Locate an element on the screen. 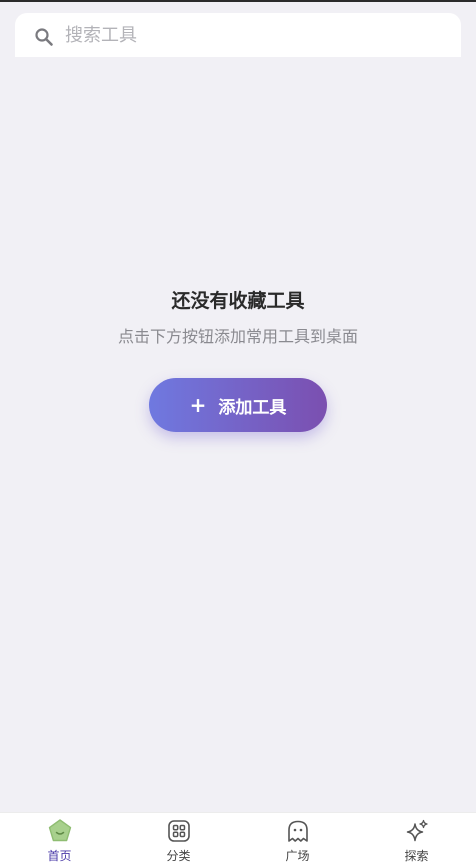  sparkle-icon is located at coordinates (417, 830).